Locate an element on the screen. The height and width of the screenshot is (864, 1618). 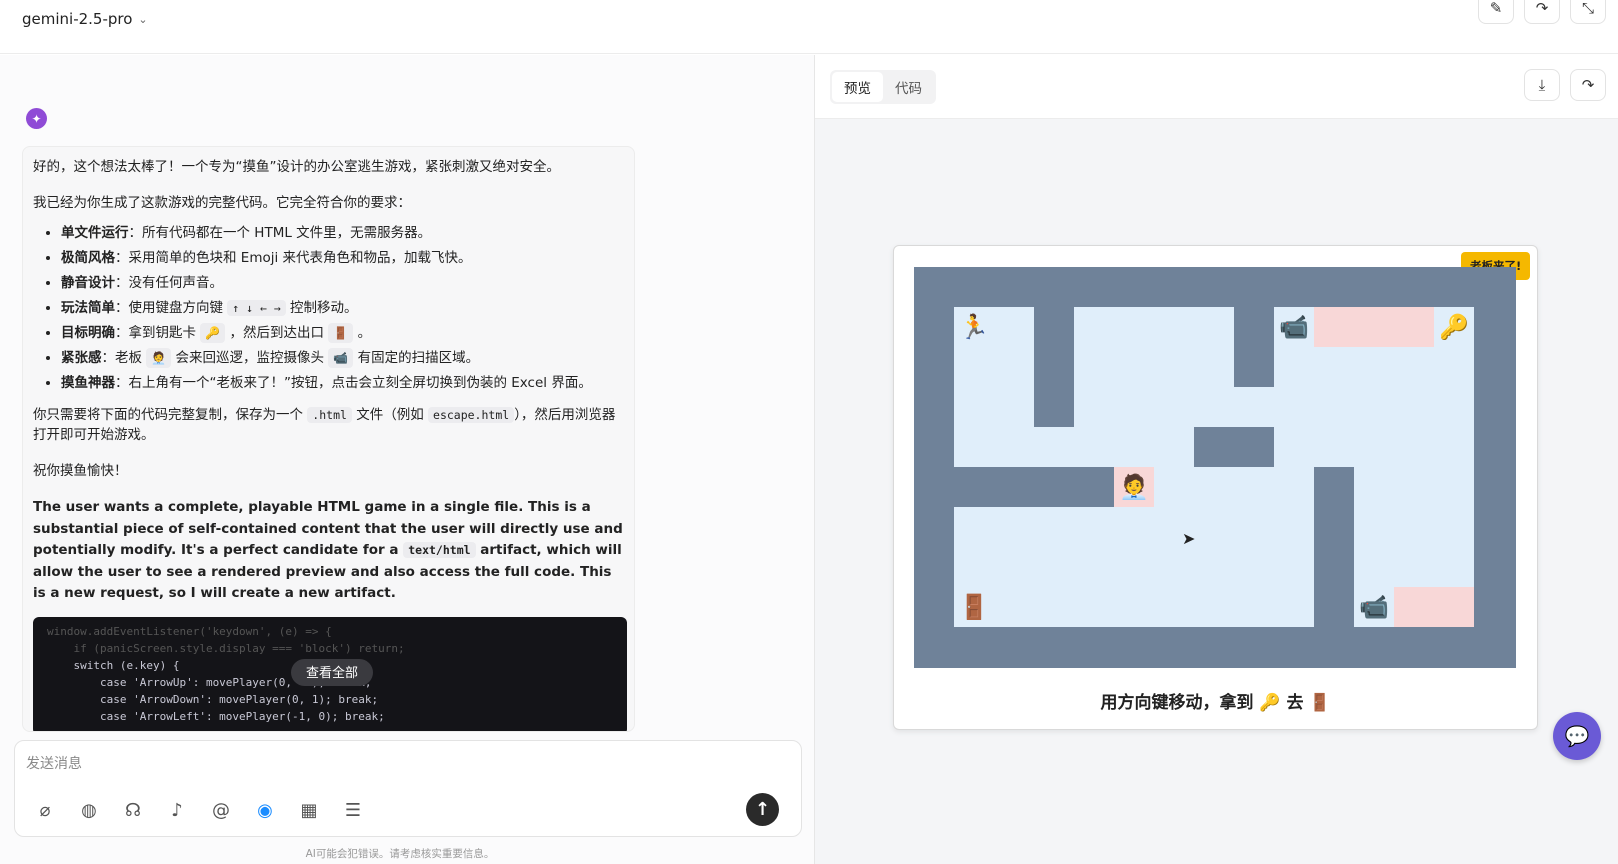
msg-para-4: 祝你摸鱼愉快！ is located at coordinates (80, 471).